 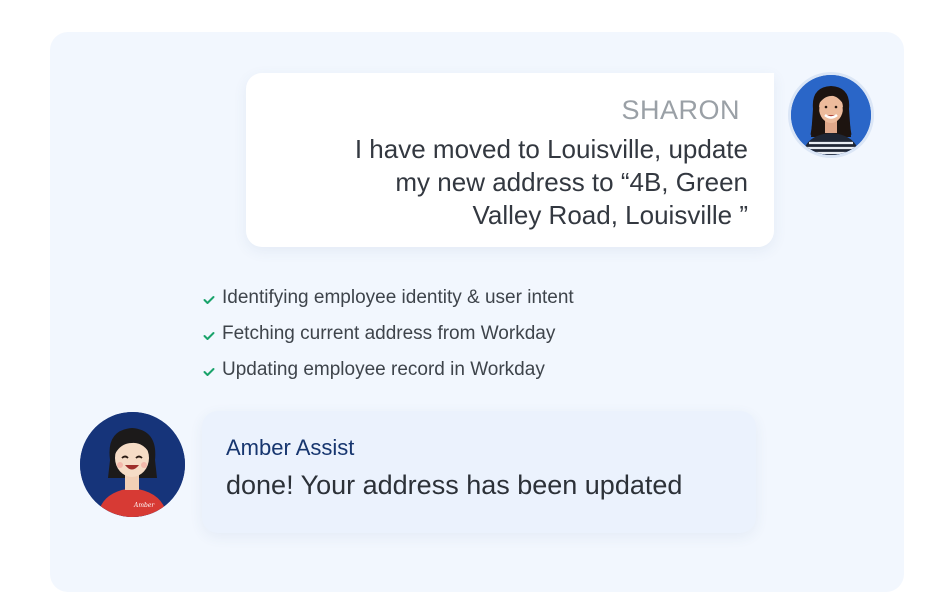 What do you see at coordinates (551, 149) in the screenshot?
I see `user-message-line: I have moved to Louisville, update` at bounding box center [551, 149].